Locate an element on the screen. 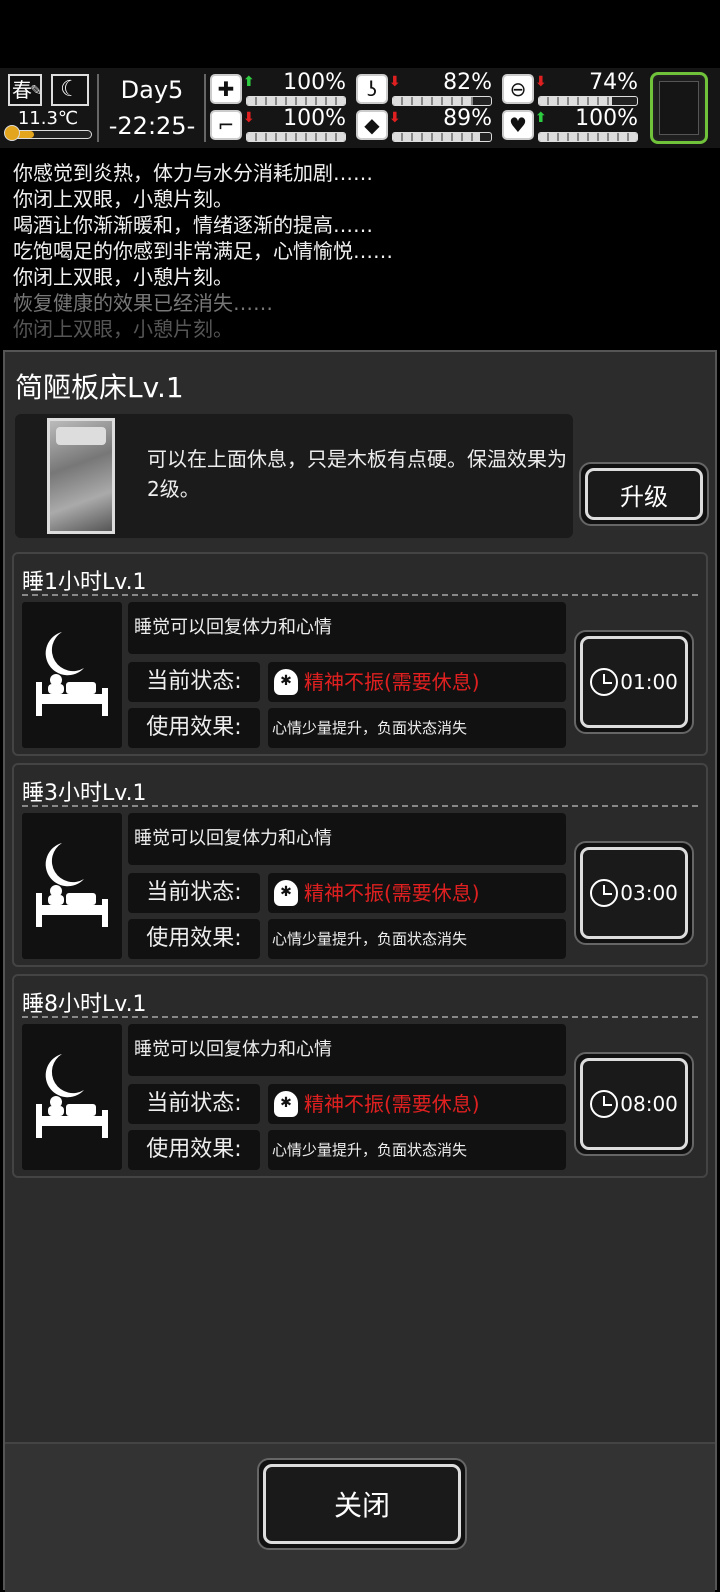 This screenshot has width=720, height=1592. day-counter: Day5 is located at coordinates (152, 90).